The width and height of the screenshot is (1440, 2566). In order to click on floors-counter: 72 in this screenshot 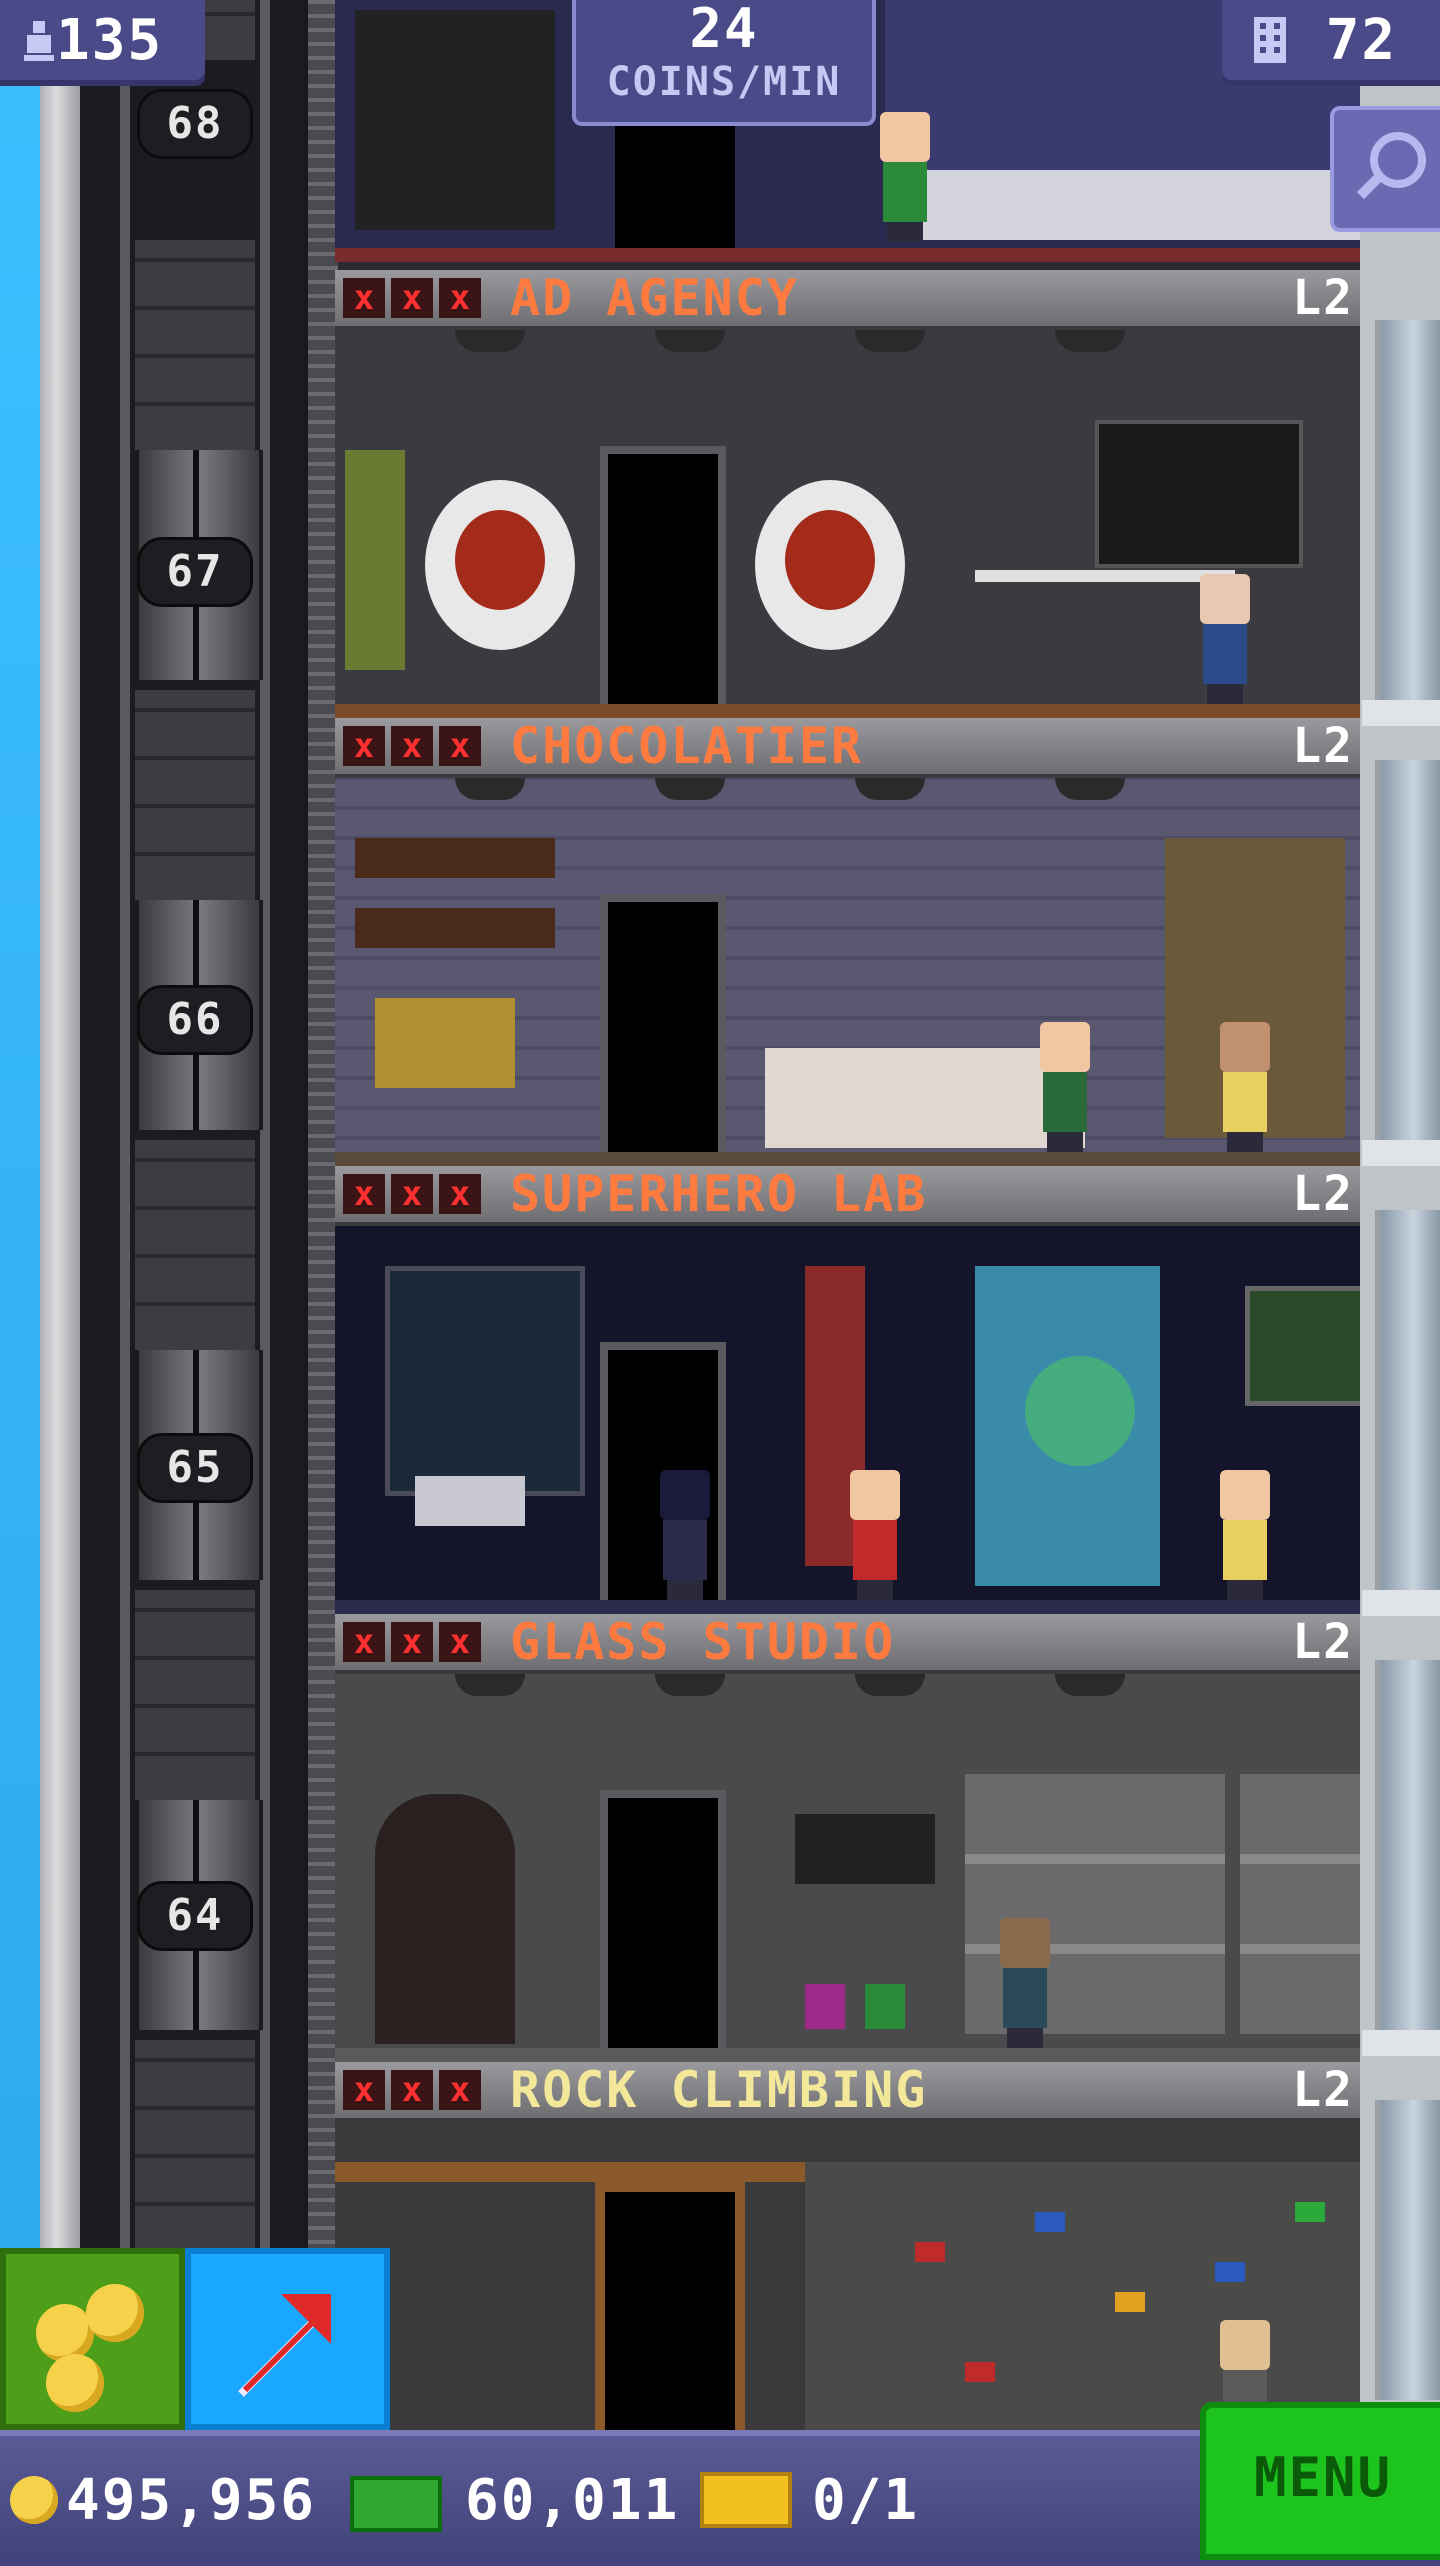, I will do `click(1331, 43)`.